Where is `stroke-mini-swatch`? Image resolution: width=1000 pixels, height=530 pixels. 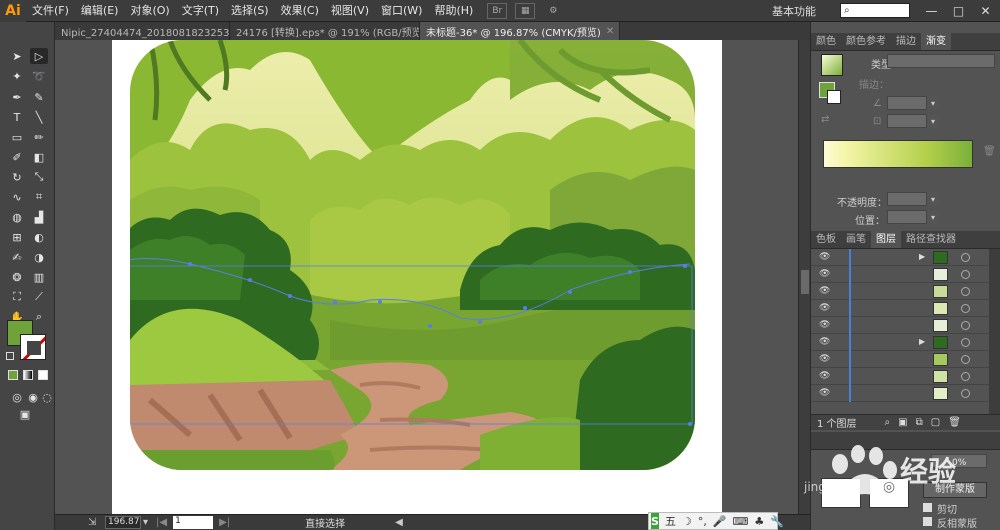
stroke-mini-swatch is located at coordinates (834, 97).